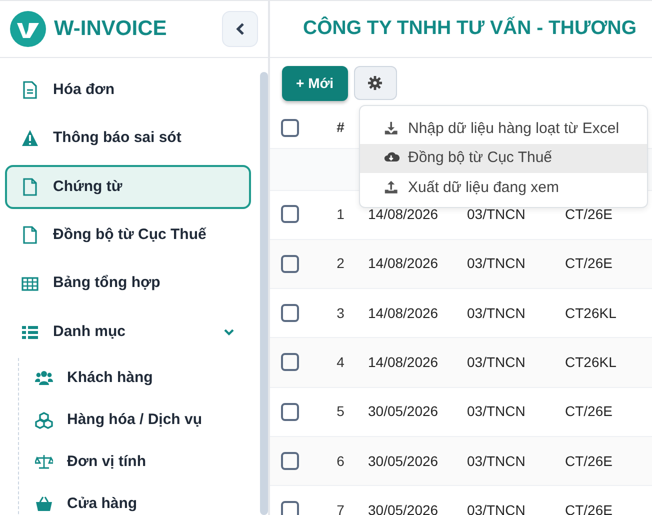 The height and width of the screenshot is (515, 652). I want to click on row-number: 2, so click(340, 263).